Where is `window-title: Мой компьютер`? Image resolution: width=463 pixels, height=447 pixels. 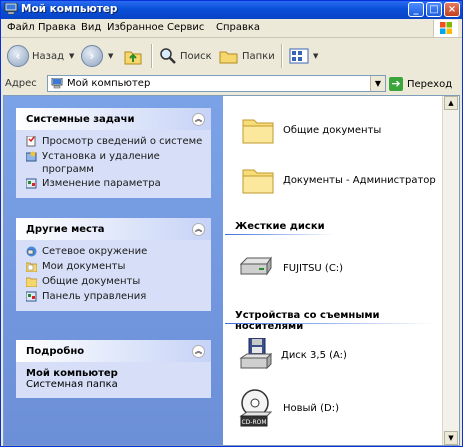
window-title: Мой компьютер is located at coordinates (69, 9).